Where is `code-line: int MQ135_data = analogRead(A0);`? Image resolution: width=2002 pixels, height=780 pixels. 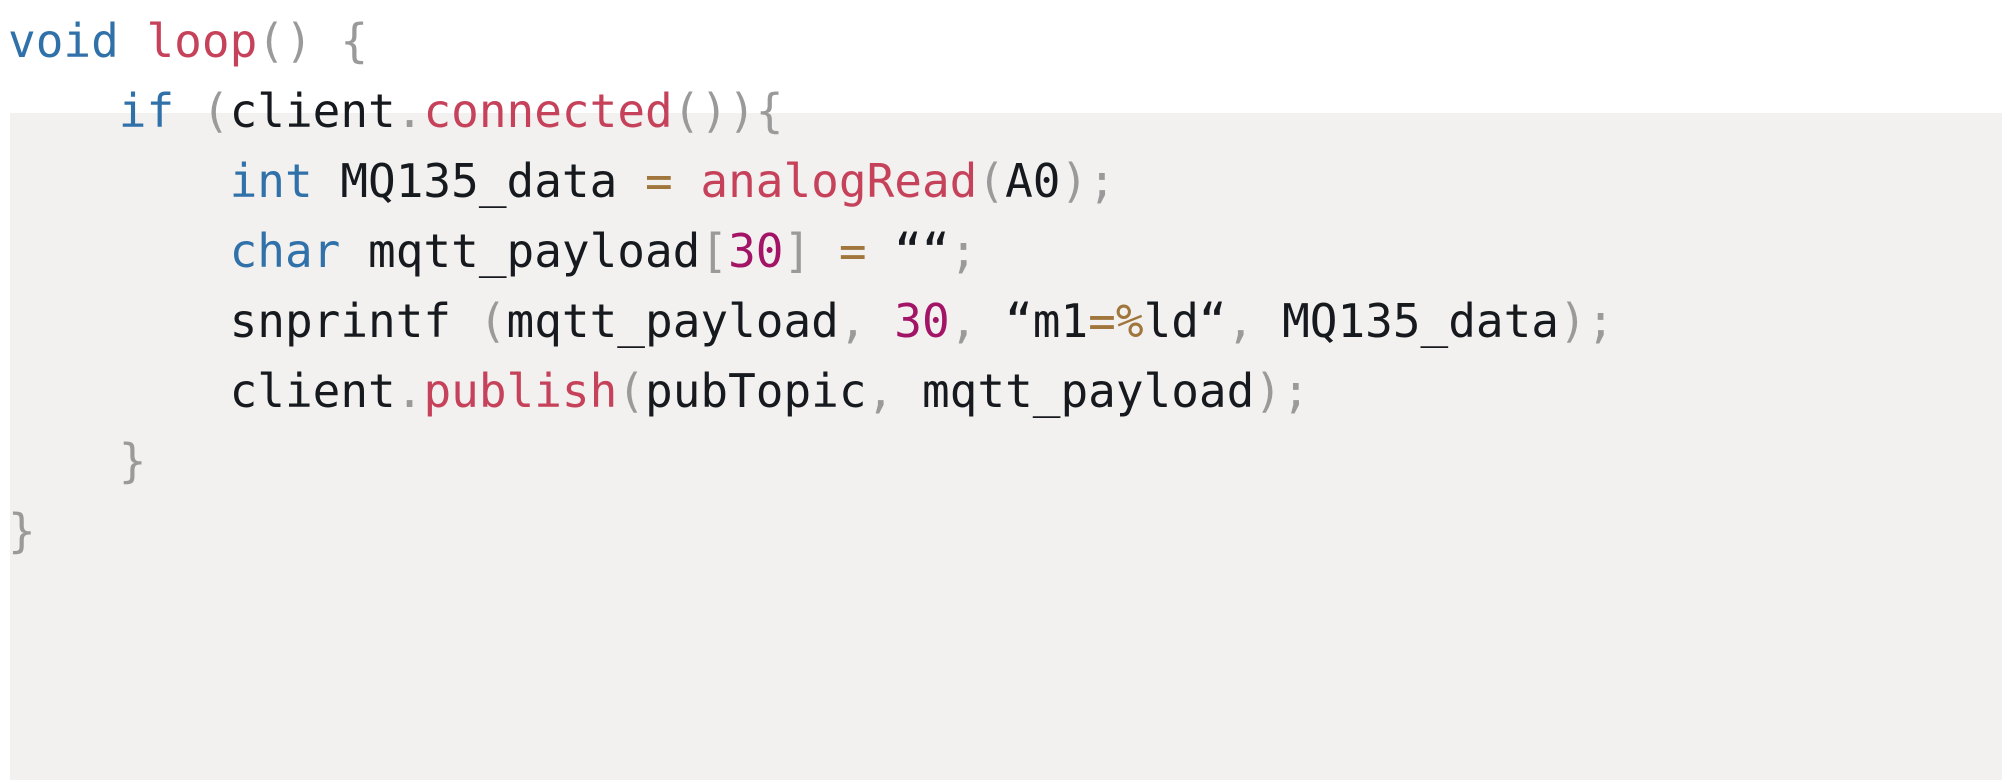
code-line: int MQ135_data = analogRead(A0); is located at coordinates (1001, 181).